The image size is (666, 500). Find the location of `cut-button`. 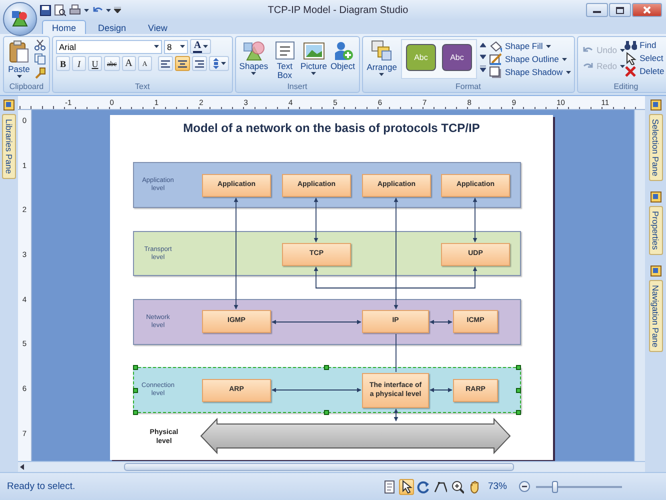

cut-button is located at coordinates (40, 45).